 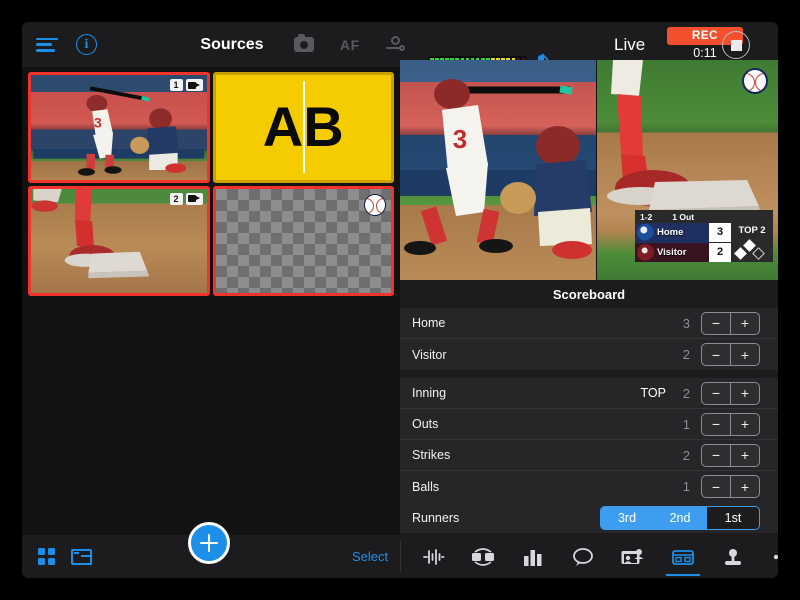 I want to click on tool-strip, so click(x=593, y=556).